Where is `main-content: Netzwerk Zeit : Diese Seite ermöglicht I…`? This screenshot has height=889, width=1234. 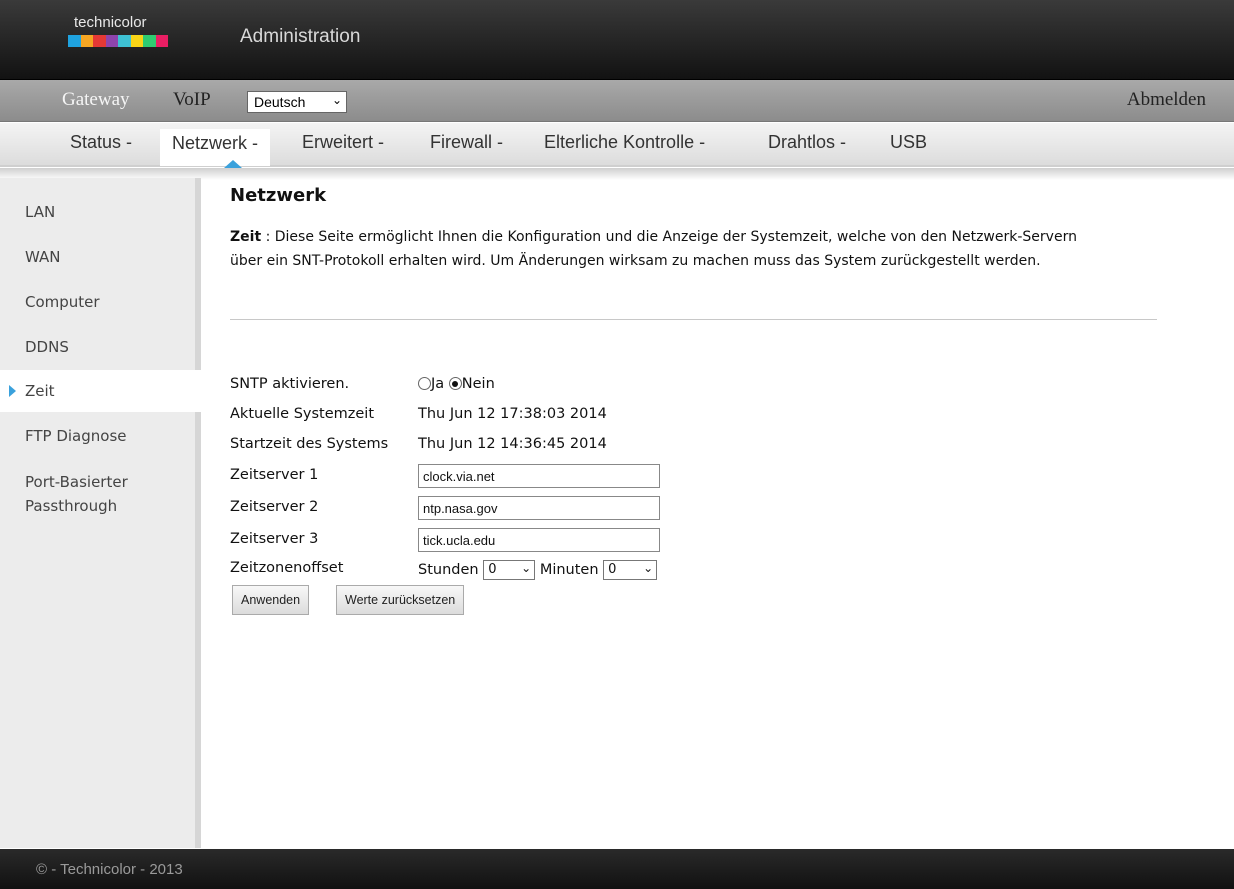 main-content: Netzwerk Zeit : Diese Seite ermöglicht I… is located at coordinates (695, 252).